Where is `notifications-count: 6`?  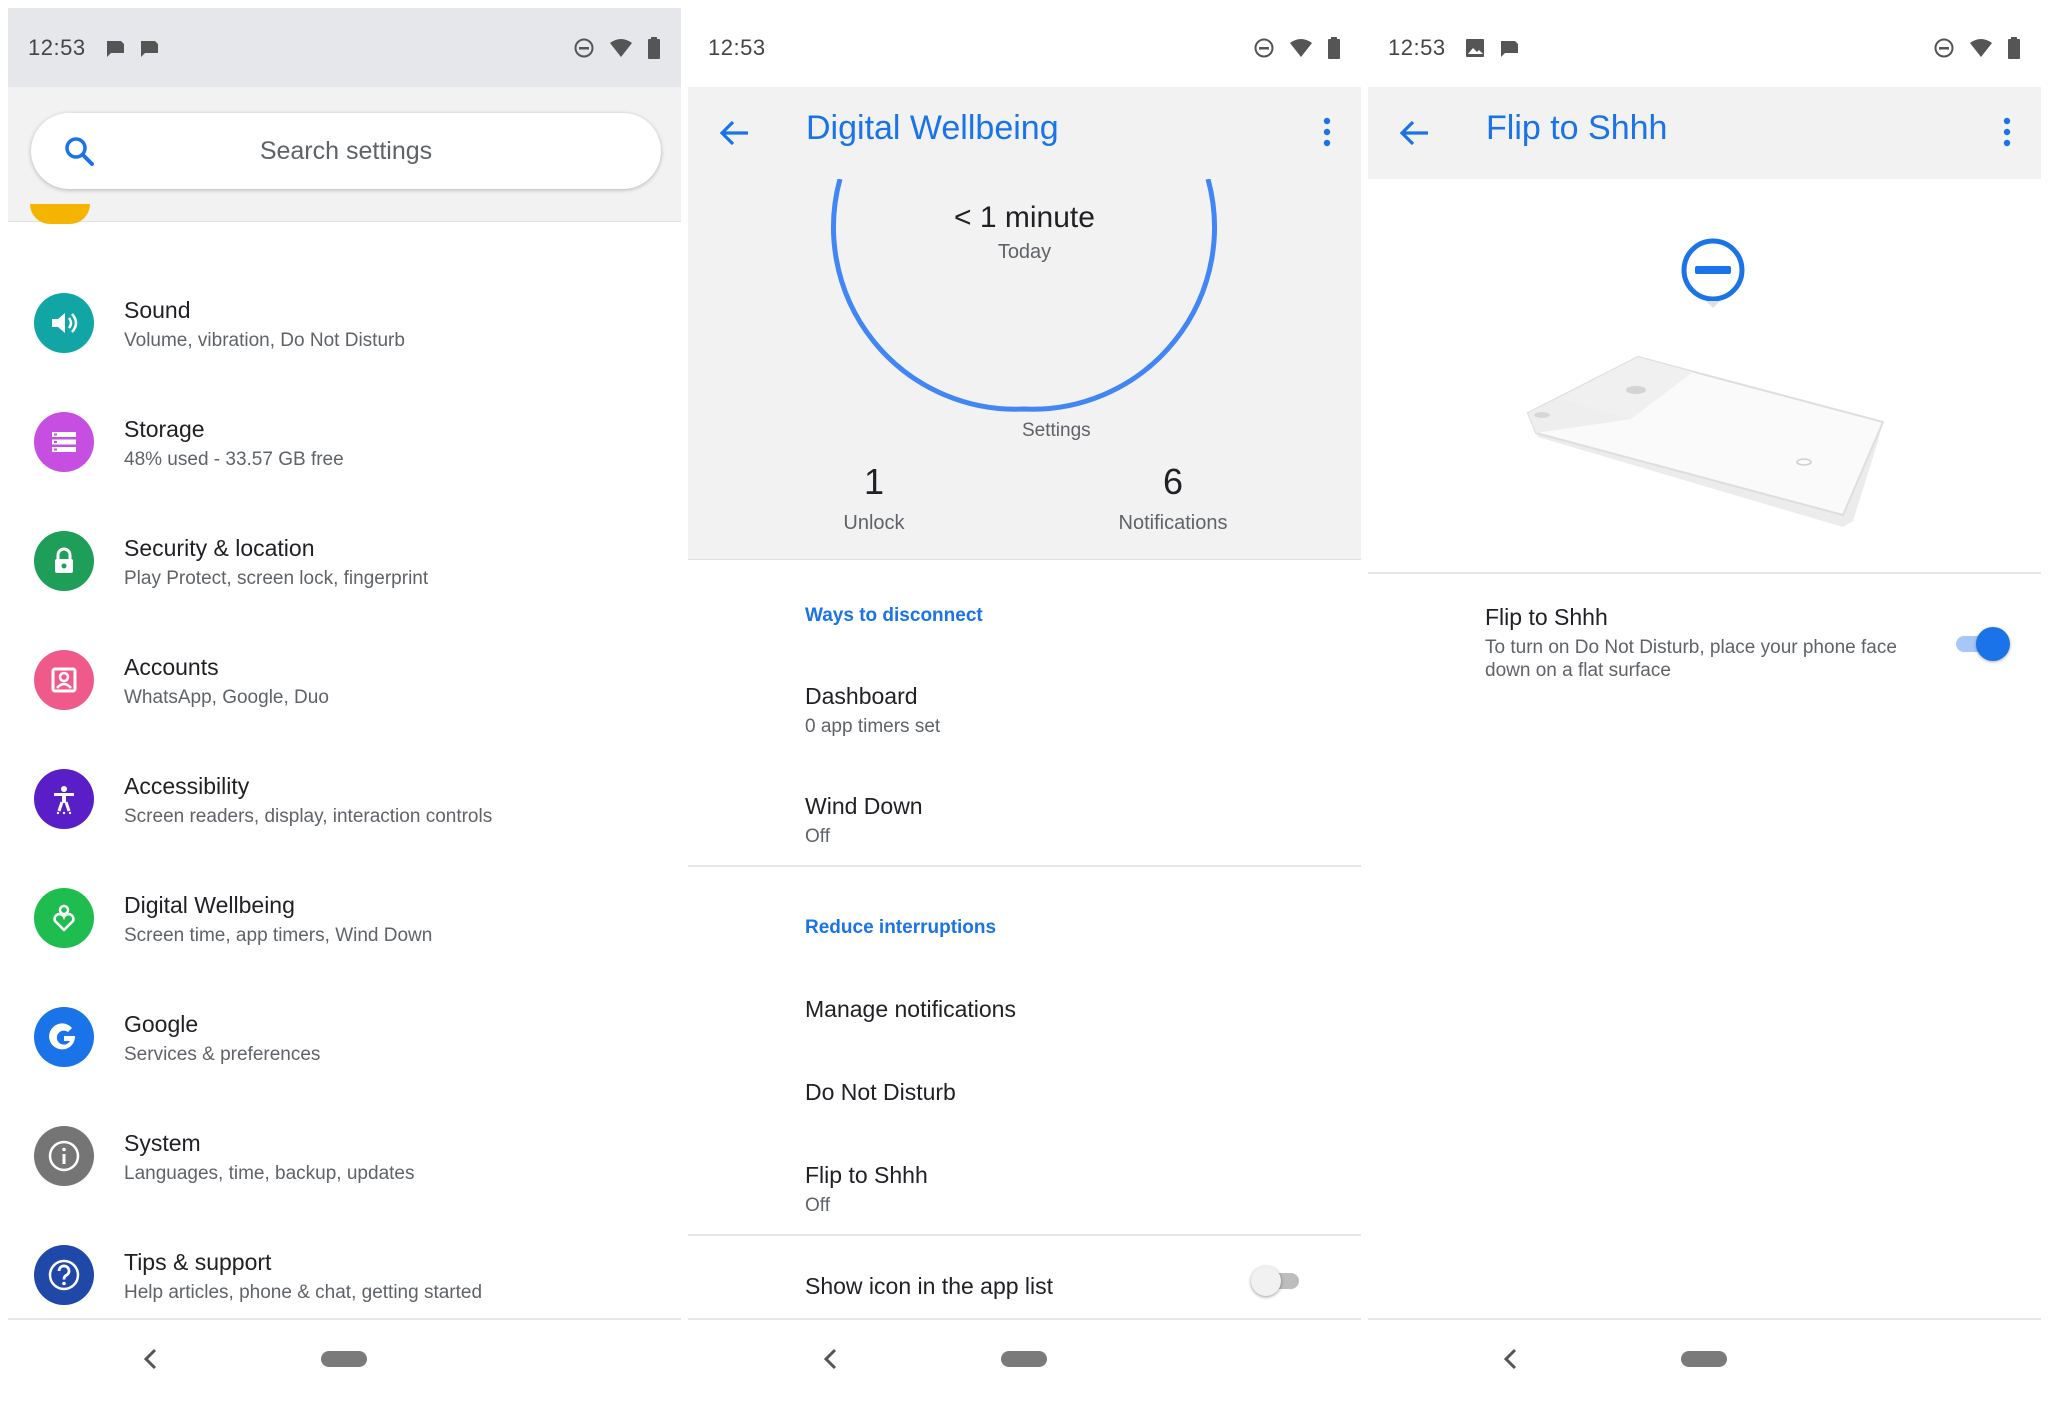
notifications-count: 6 is located at coordinates (1173, 481).